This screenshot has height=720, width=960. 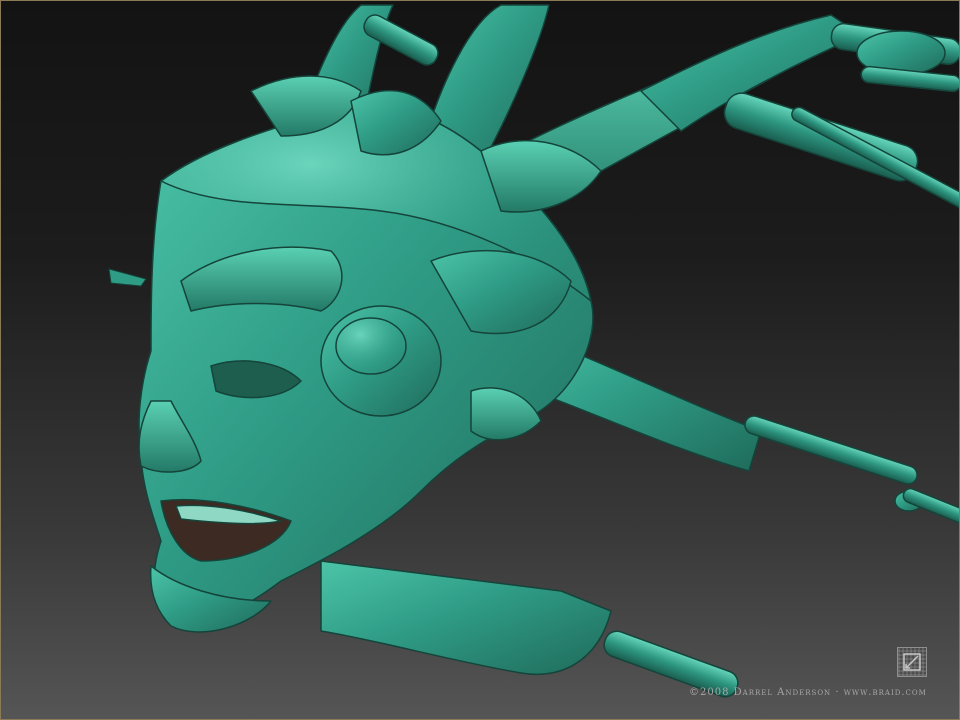 What do you see at coordinates (808, 692) in the screenshot?
I see `copyright-credit: ©2008 Darrel Anderson · www.braid.com` at bounding box center [808, 692].